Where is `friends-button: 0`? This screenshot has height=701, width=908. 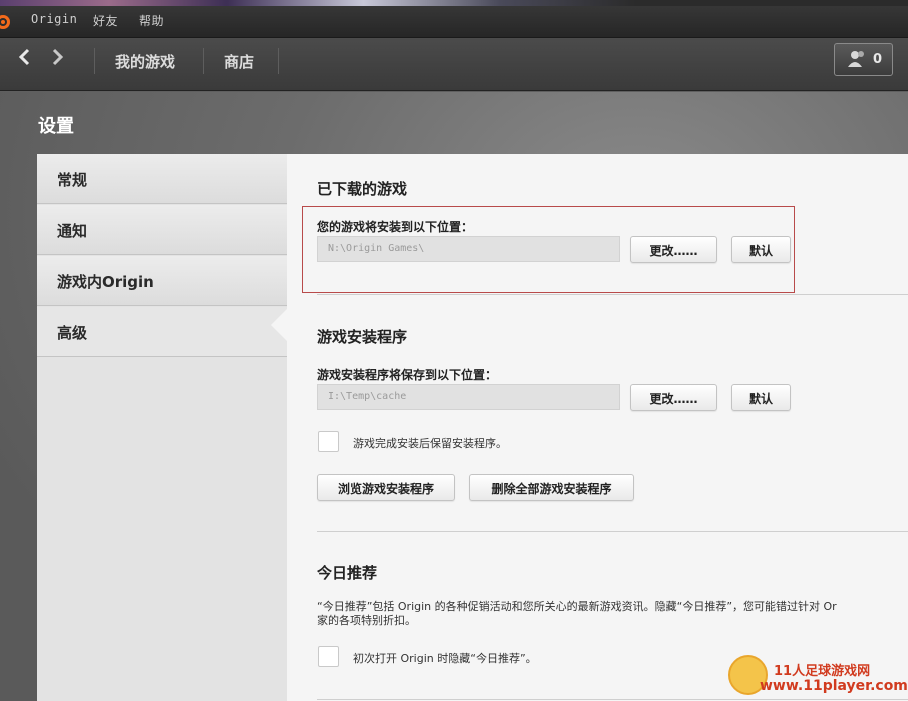
friends-button: 0 is located at coordinates (863, 59).